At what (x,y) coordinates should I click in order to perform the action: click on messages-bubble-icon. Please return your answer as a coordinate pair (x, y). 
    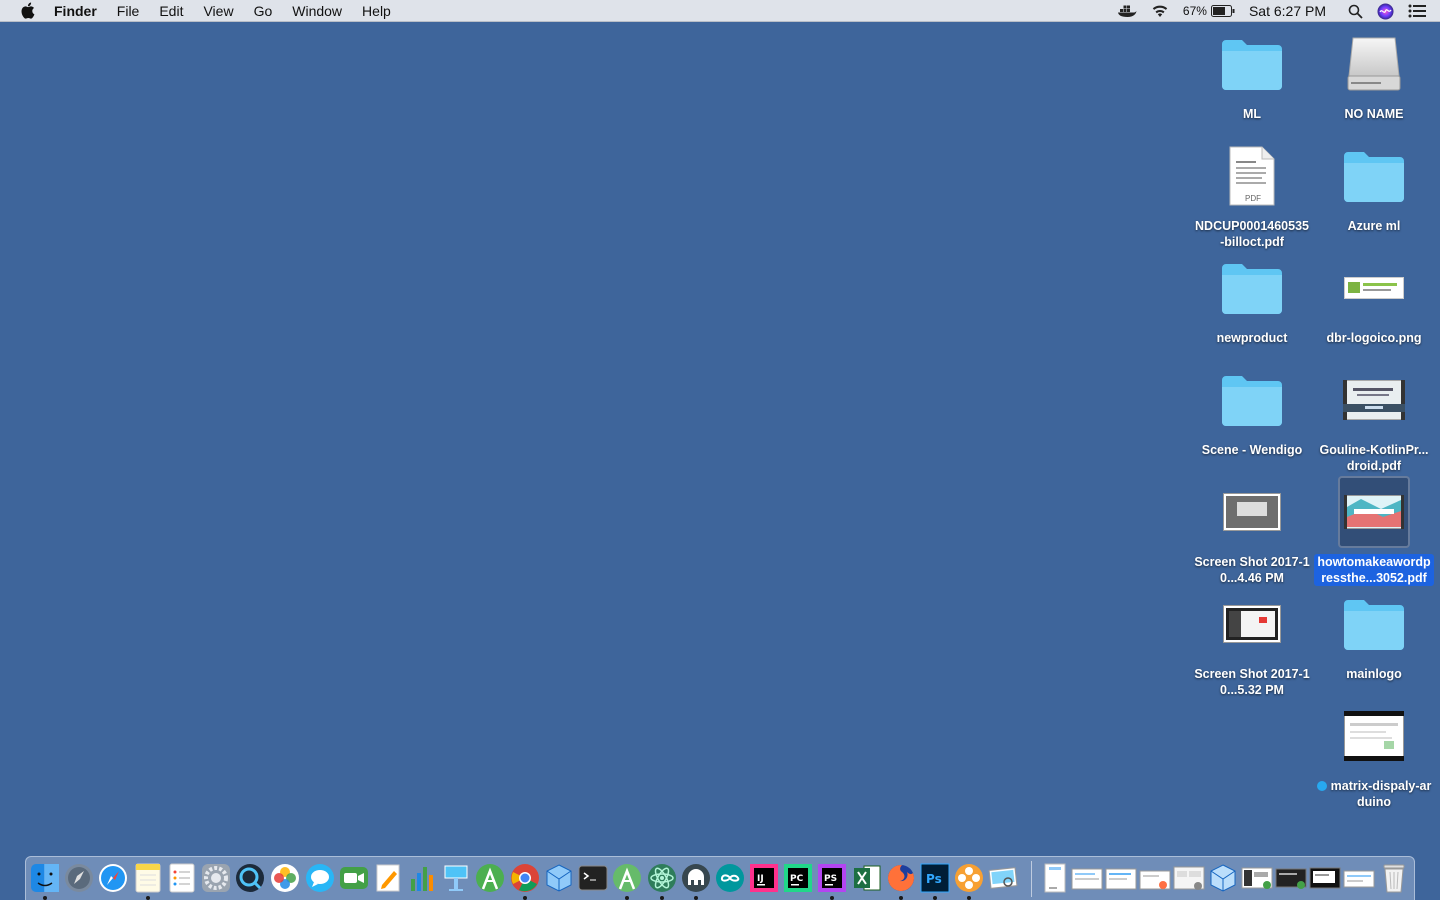
    Looking at the image, I should click on (320, 878).